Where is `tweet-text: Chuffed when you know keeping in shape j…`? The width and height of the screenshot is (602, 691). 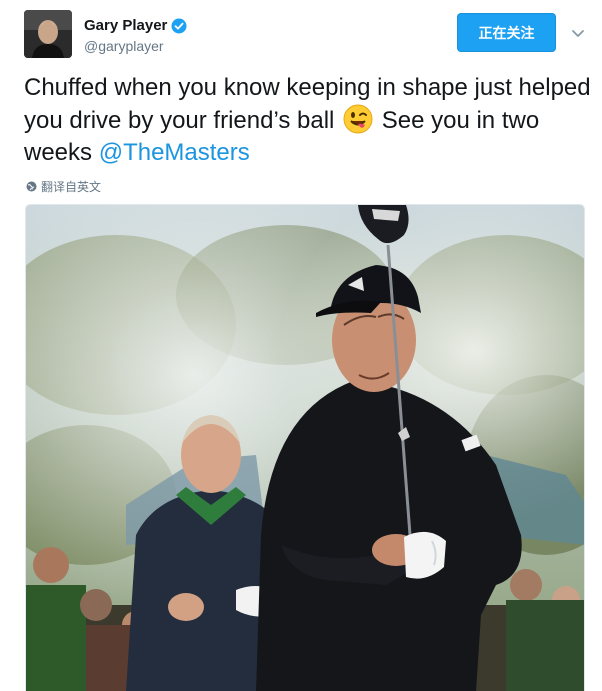 tweet-text: Chuffed when you know keeping in shape j… is located at coordinates (309, 120).